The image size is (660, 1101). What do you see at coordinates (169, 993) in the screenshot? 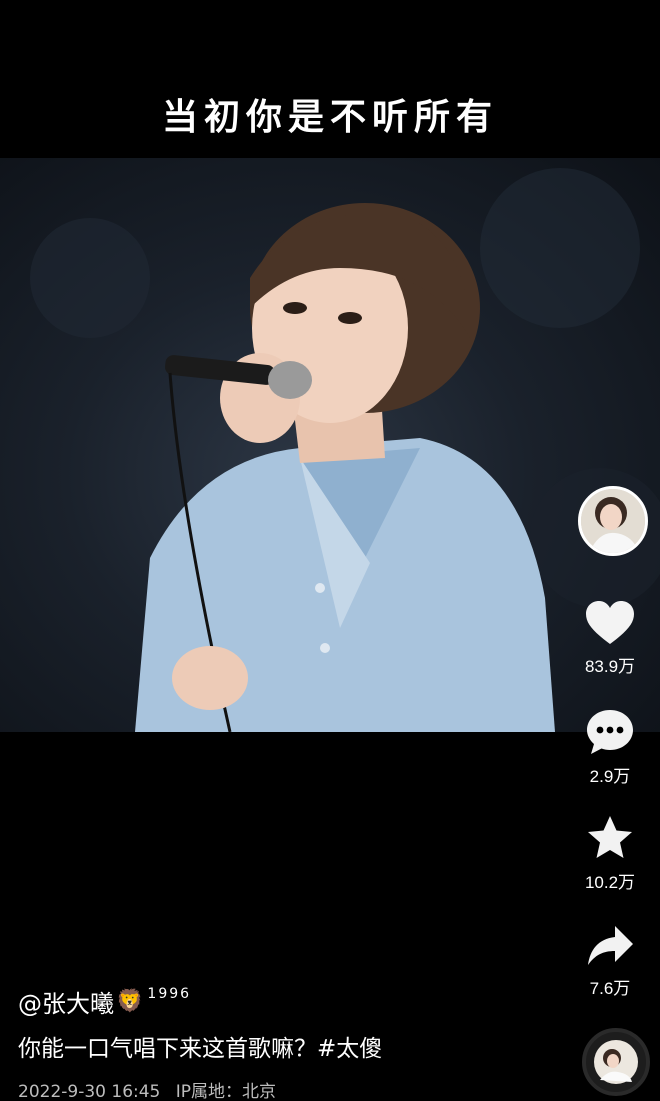
I see `author-tag: 1996` at bounding box center [169, 993].